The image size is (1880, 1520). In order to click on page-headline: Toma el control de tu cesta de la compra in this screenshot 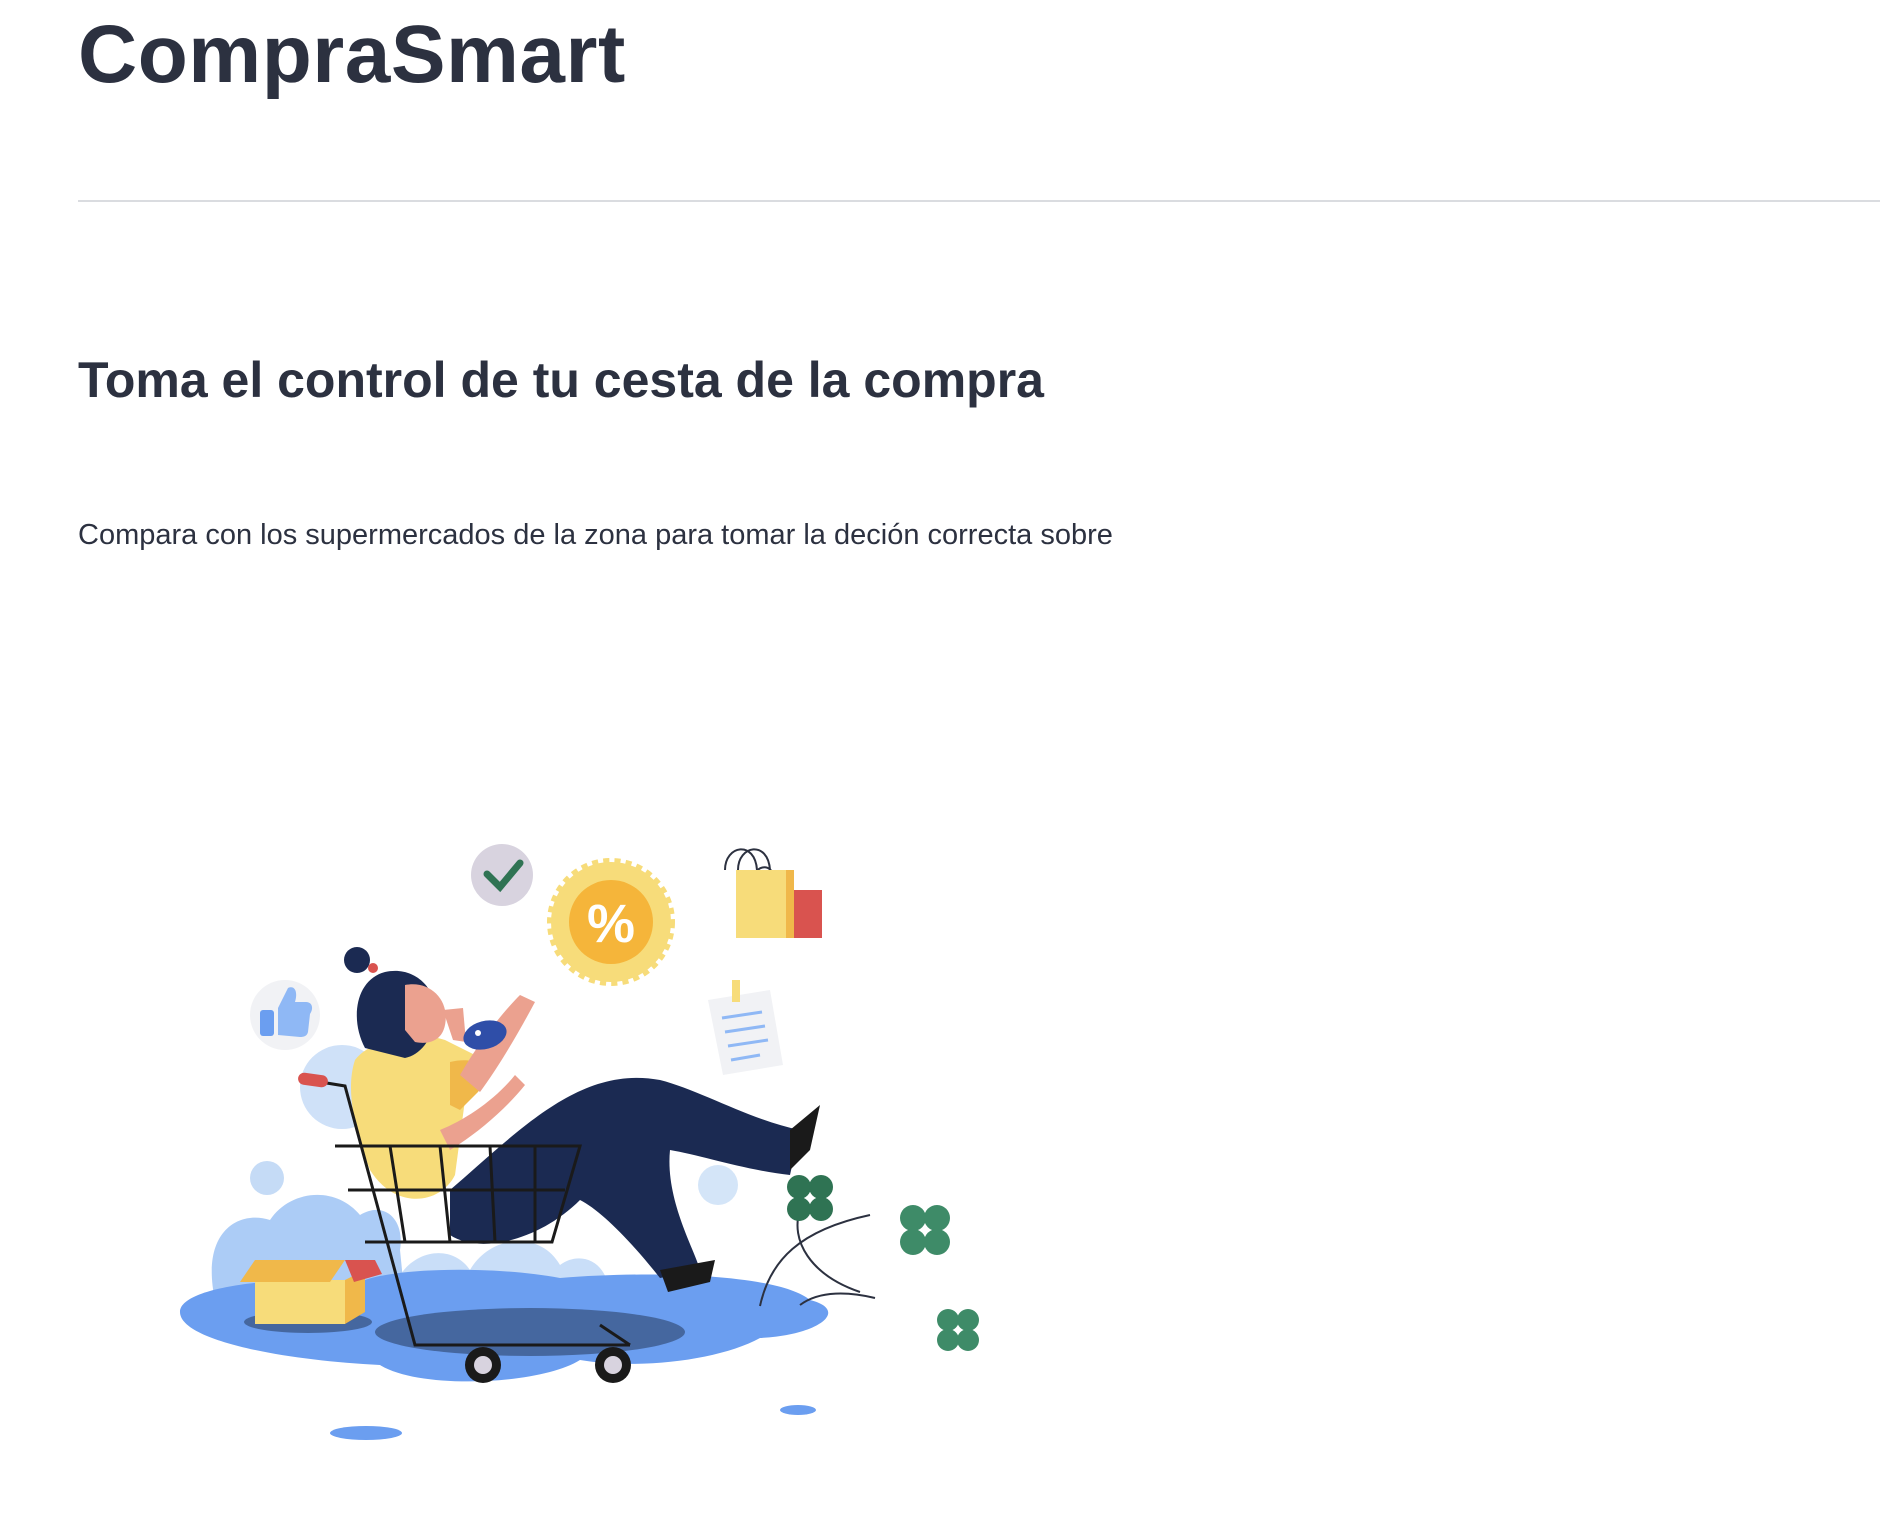, I will do `click(561, 380)`.